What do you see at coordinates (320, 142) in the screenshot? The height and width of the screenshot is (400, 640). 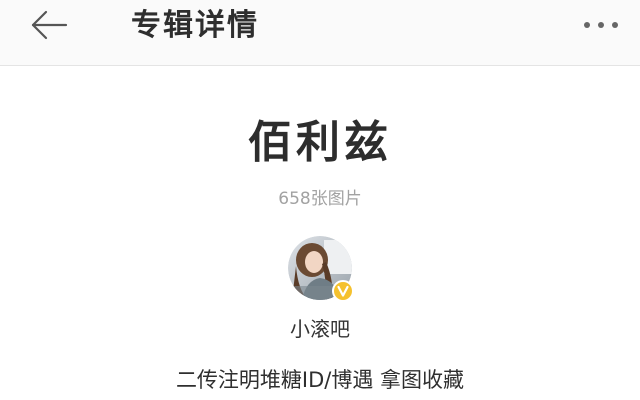 I see `album-title: 佰利兹` at bounding box center [320, 142].